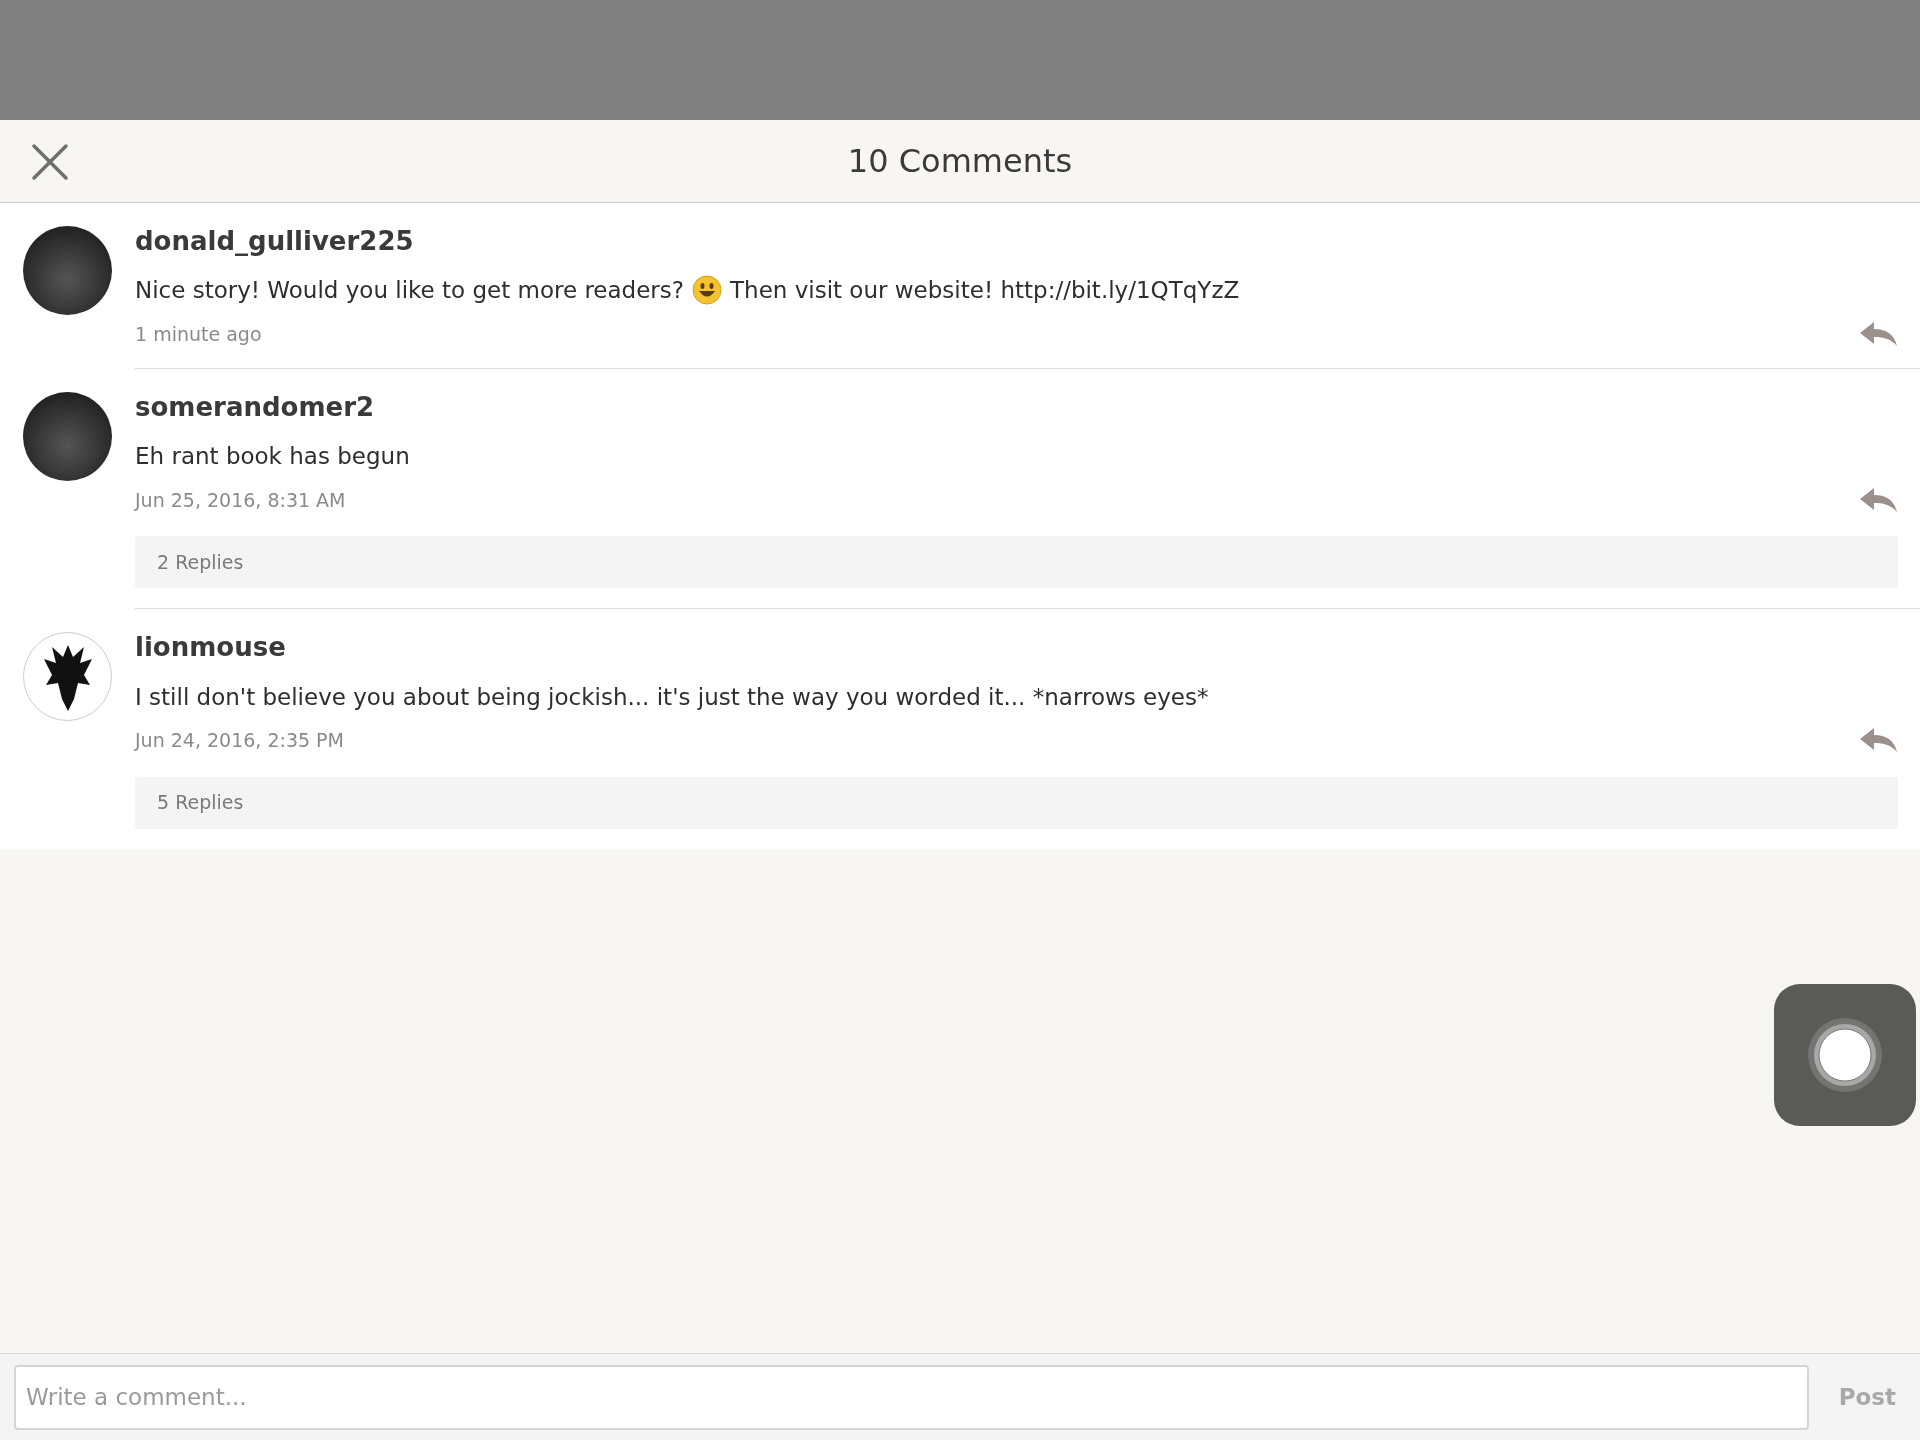  Describe the element at coordinates (240, 500) in the screenshot. I see `timestamp: Jun 25, 2016, 8:31 AM` at that location.